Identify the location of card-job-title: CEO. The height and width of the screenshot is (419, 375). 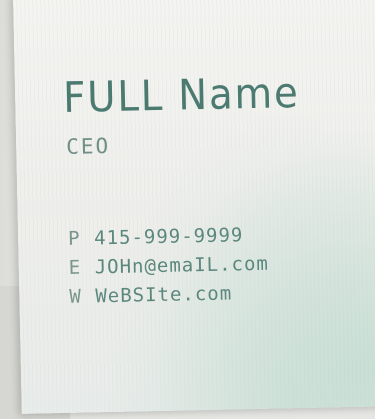
(88, 146).